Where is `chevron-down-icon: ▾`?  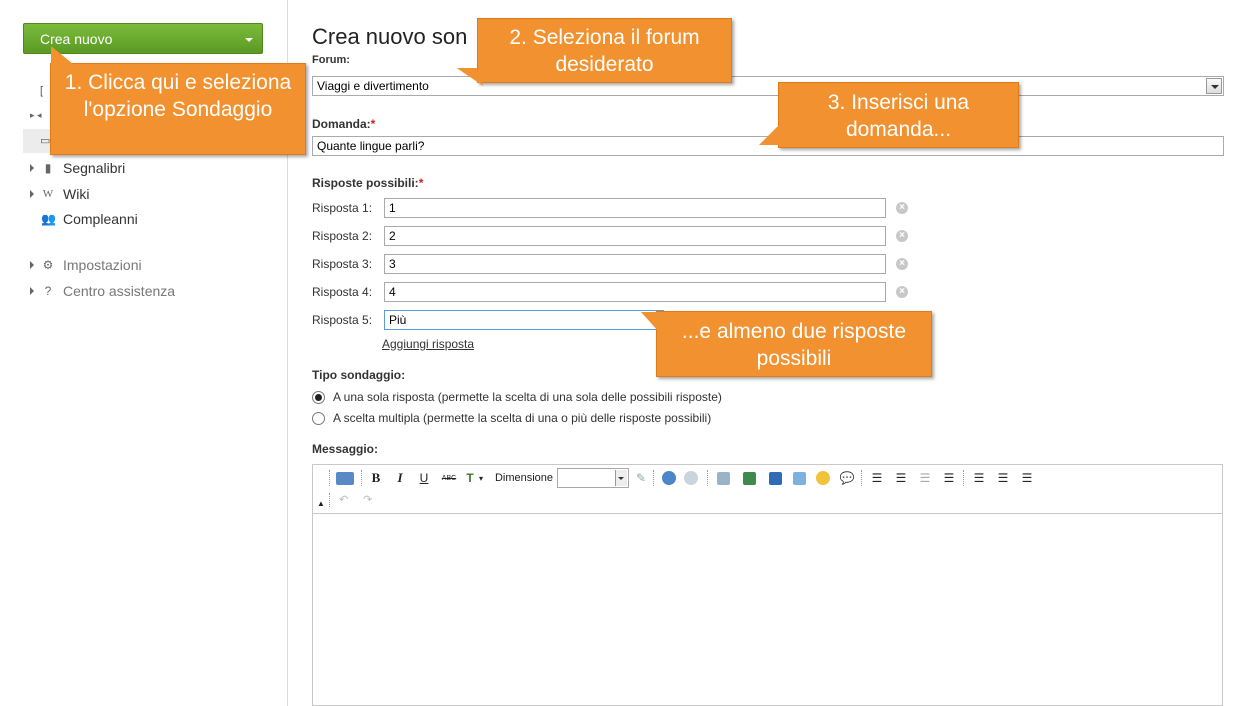
chevron-down-icon: ▾ is located at coordinates (481, 478).